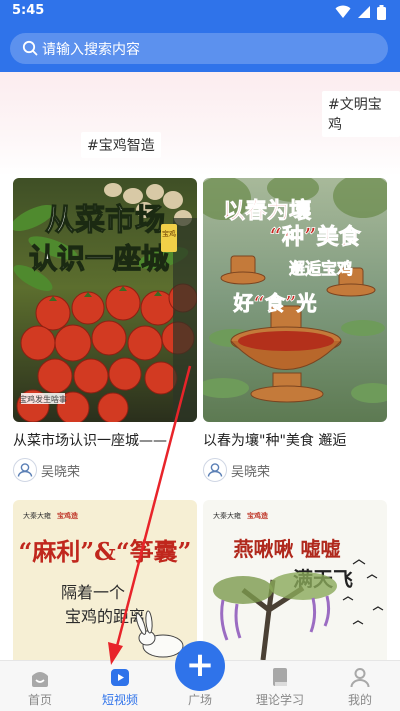 This screenshot has width=400, height=711. Describe the element at coordinates (199, 700) in the screenshot. I see `tab-plaza-label: 广场` at that location.